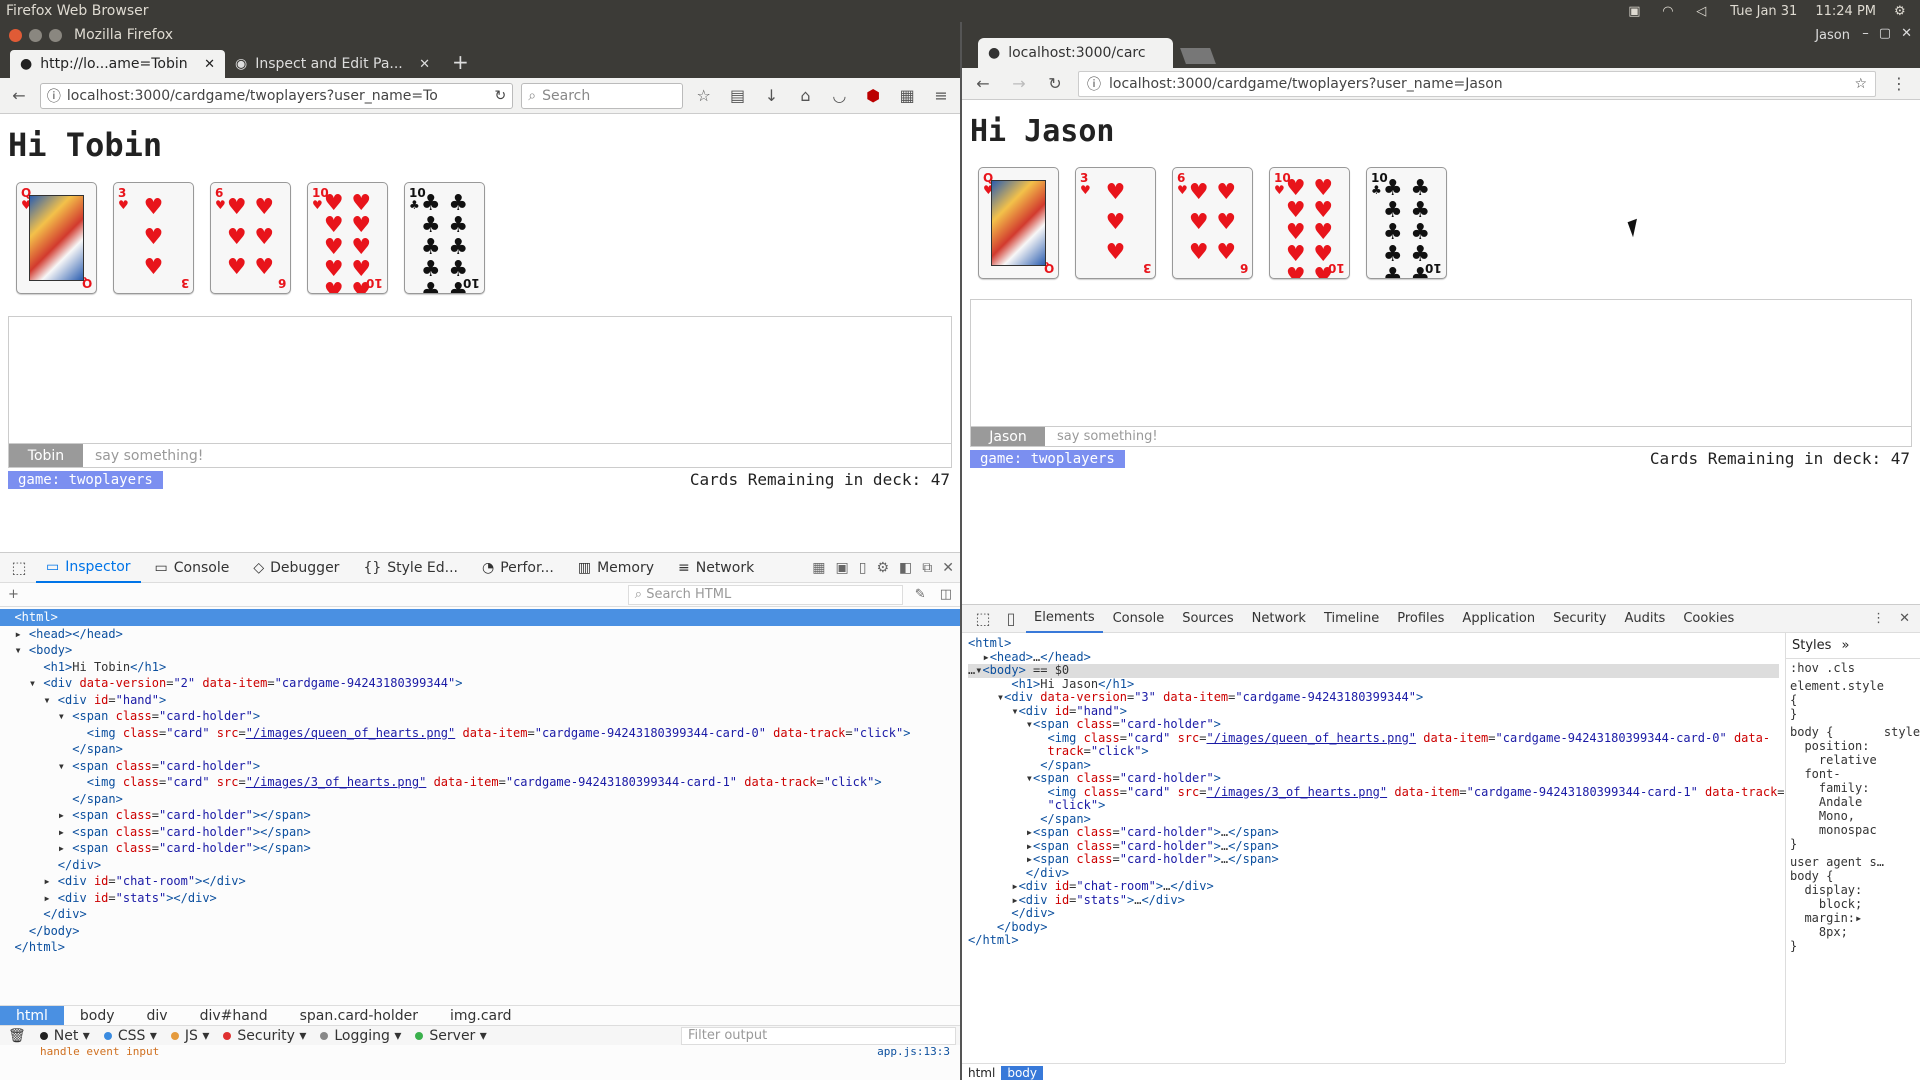  Describe the element at coordinates (1373, 886) in the screenshot. I see `tree-node-chat-room: ▸<div id="chat-room">…</div>` at that location.